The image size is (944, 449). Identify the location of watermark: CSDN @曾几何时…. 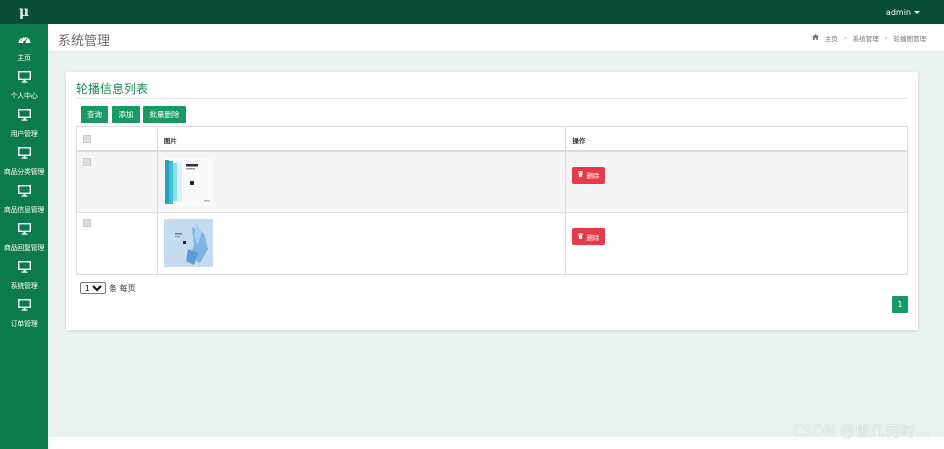
(861, 431).